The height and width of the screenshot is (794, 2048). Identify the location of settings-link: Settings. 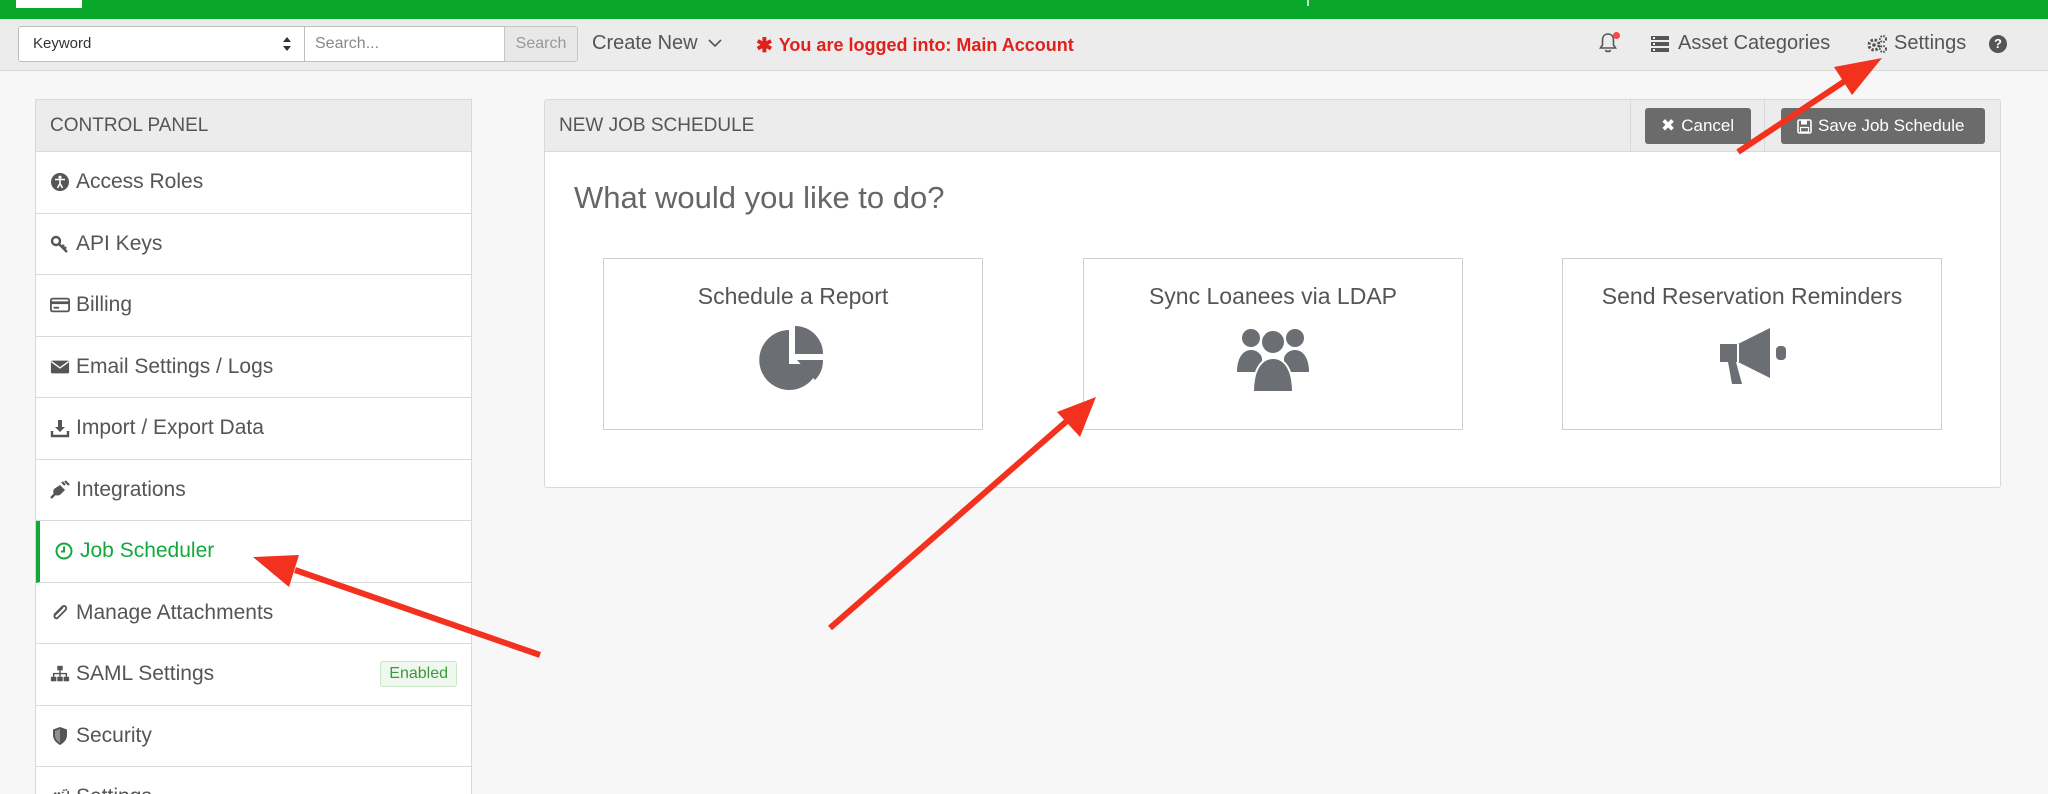
(1916, 43).